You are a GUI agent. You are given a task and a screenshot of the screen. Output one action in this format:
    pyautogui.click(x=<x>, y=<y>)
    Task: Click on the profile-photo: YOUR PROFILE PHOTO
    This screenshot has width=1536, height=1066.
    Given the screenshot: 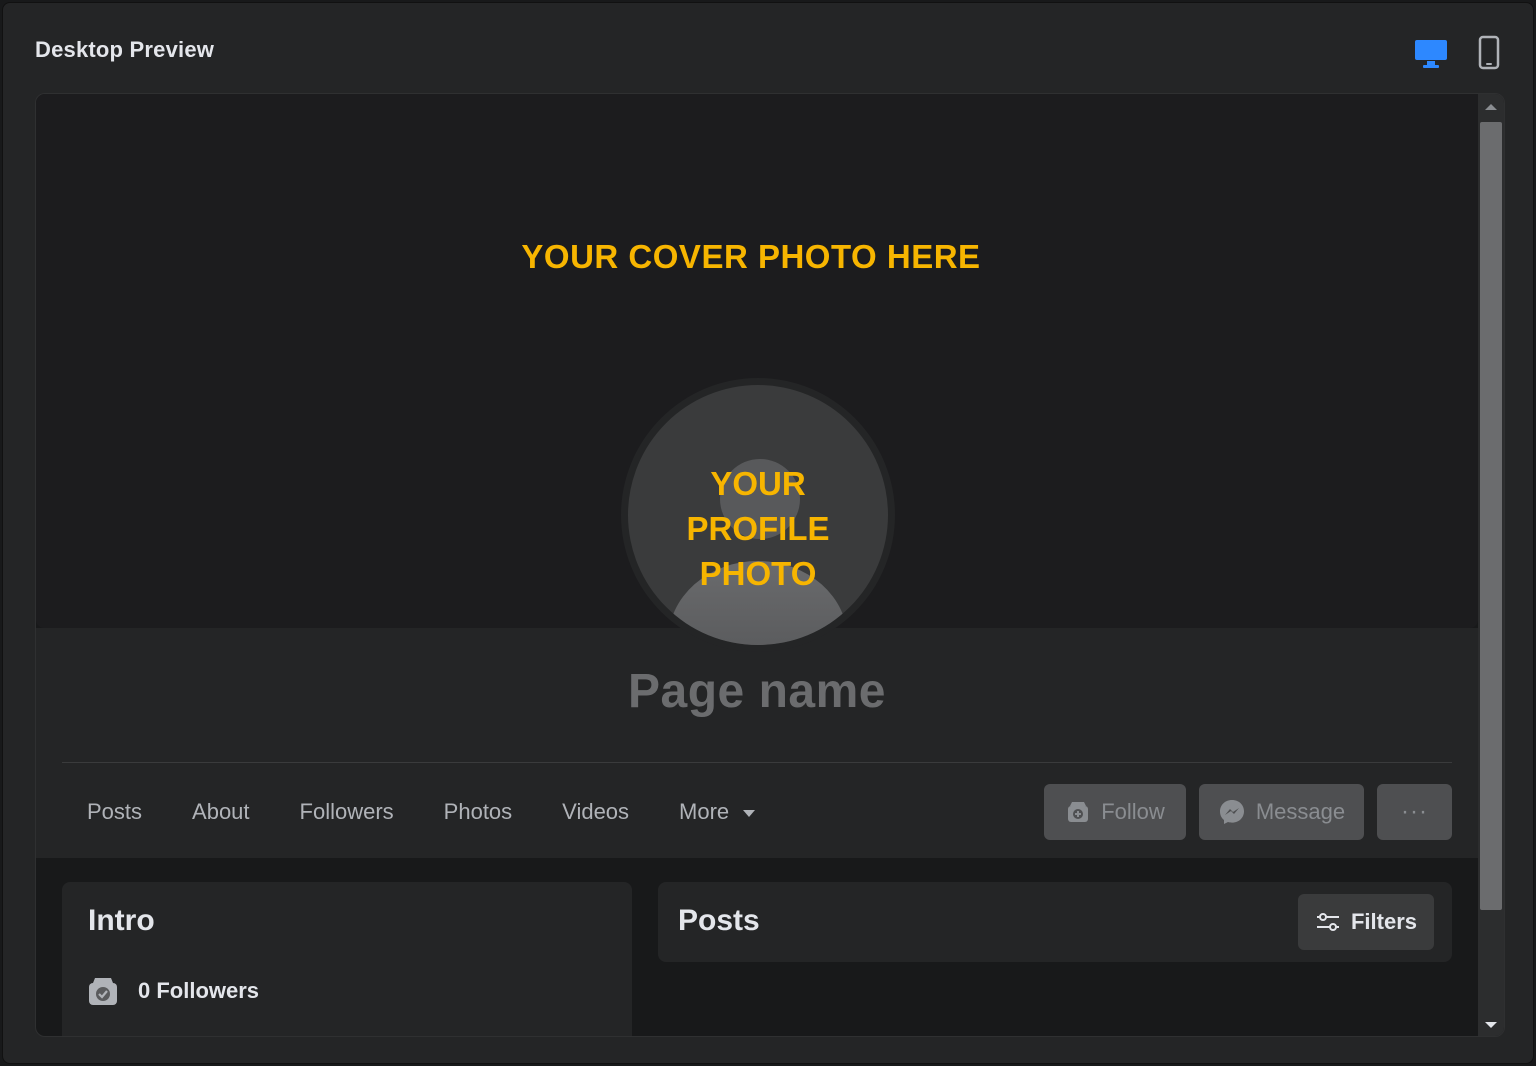 What is the action you would take?
    pyautogui.click(x=758, y=515)
    